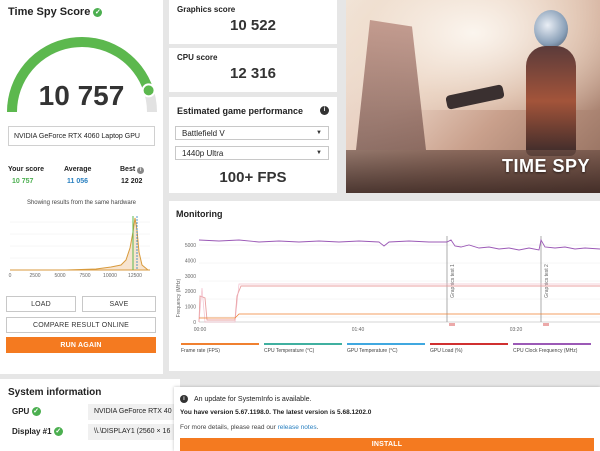 This screenshot has width=600, height=451. Describe the element at coordinates (190, 246) in the screenshot. I see `y-tick-label: 5000` at that location.